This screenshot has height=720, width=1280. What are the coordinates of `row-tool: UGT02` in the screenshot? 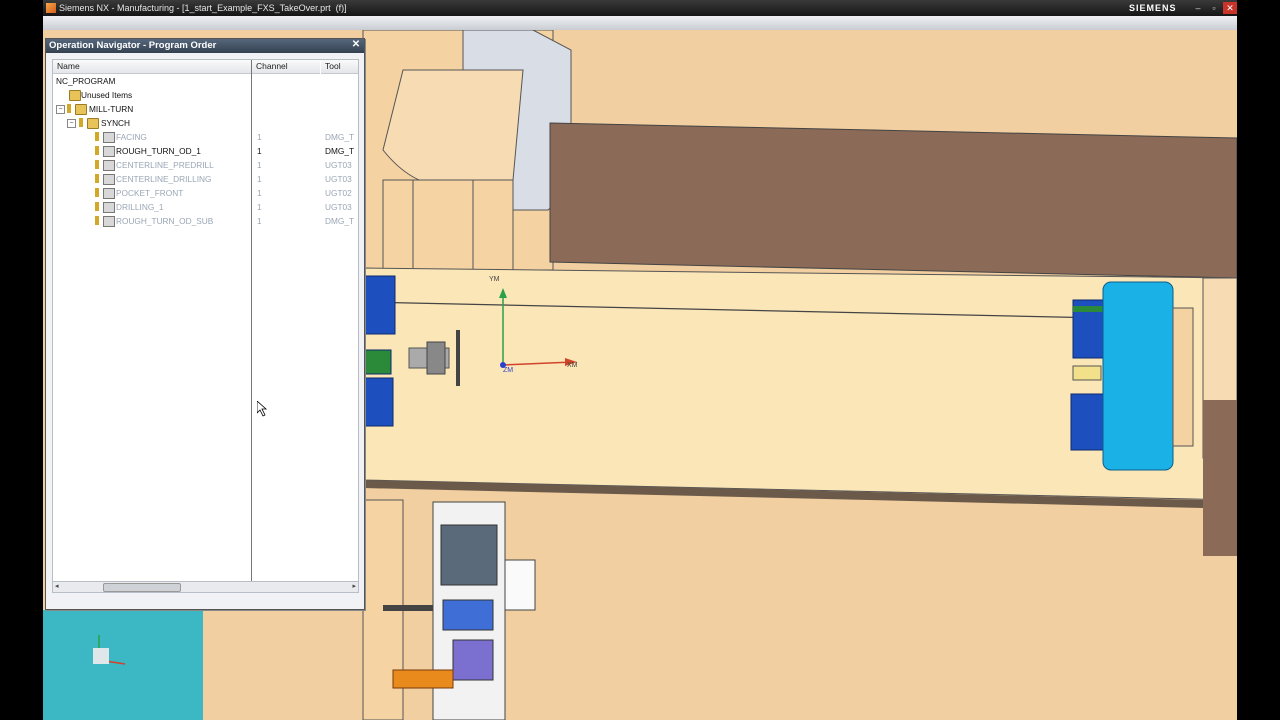 It's located at (338, 193).